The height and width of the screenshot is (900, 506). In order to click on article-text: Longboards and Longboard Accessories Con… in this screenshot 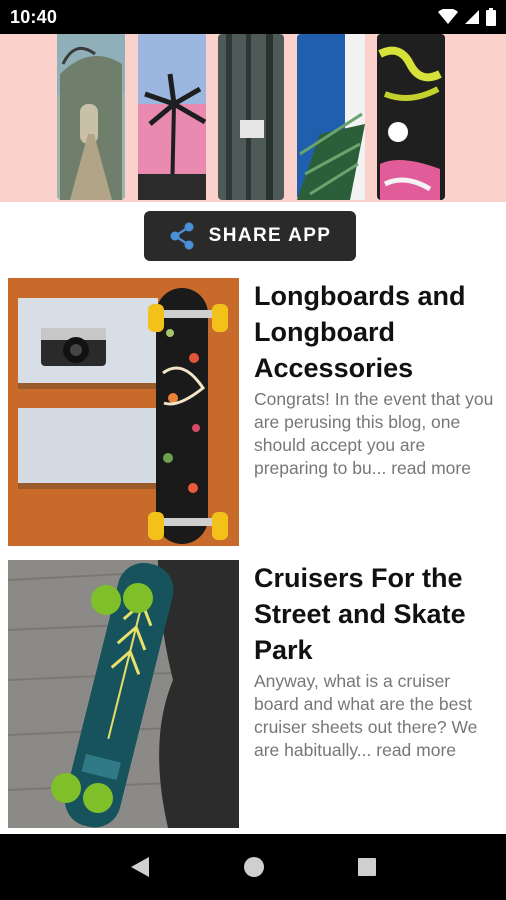, I will do `click(376, 379)`.